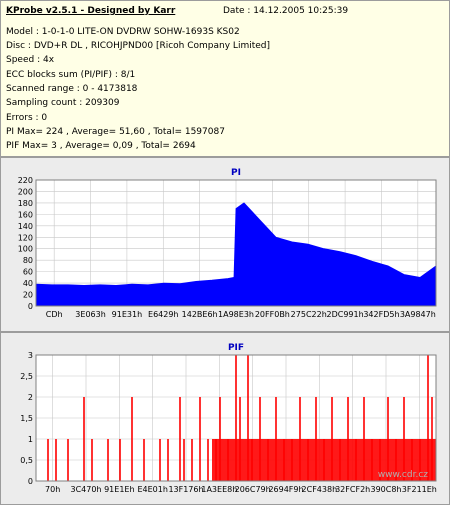 Image resolution: width=450 pixels, height=505 pixels. What do you see at coordinates (286, 11) in the screenshot?
I see `scan-date: Date : 14.12.2005 10:25:39` at bounding box center [286, 11].